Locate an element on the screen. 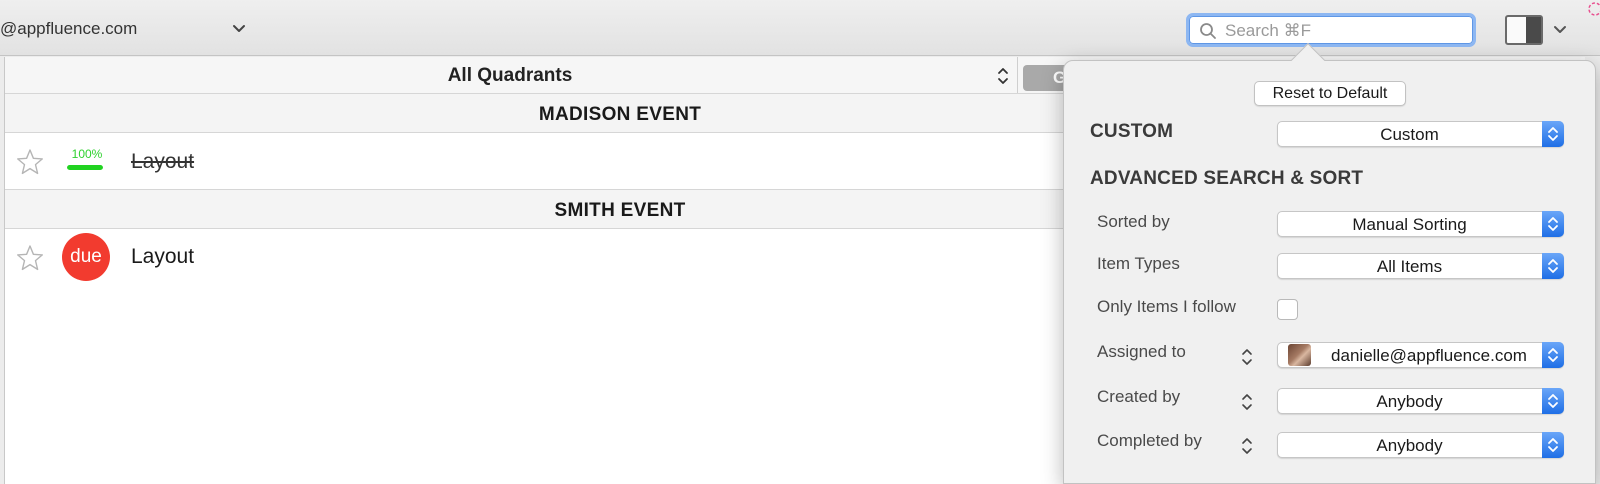  search-icon is located at coordinates (1208, 31).